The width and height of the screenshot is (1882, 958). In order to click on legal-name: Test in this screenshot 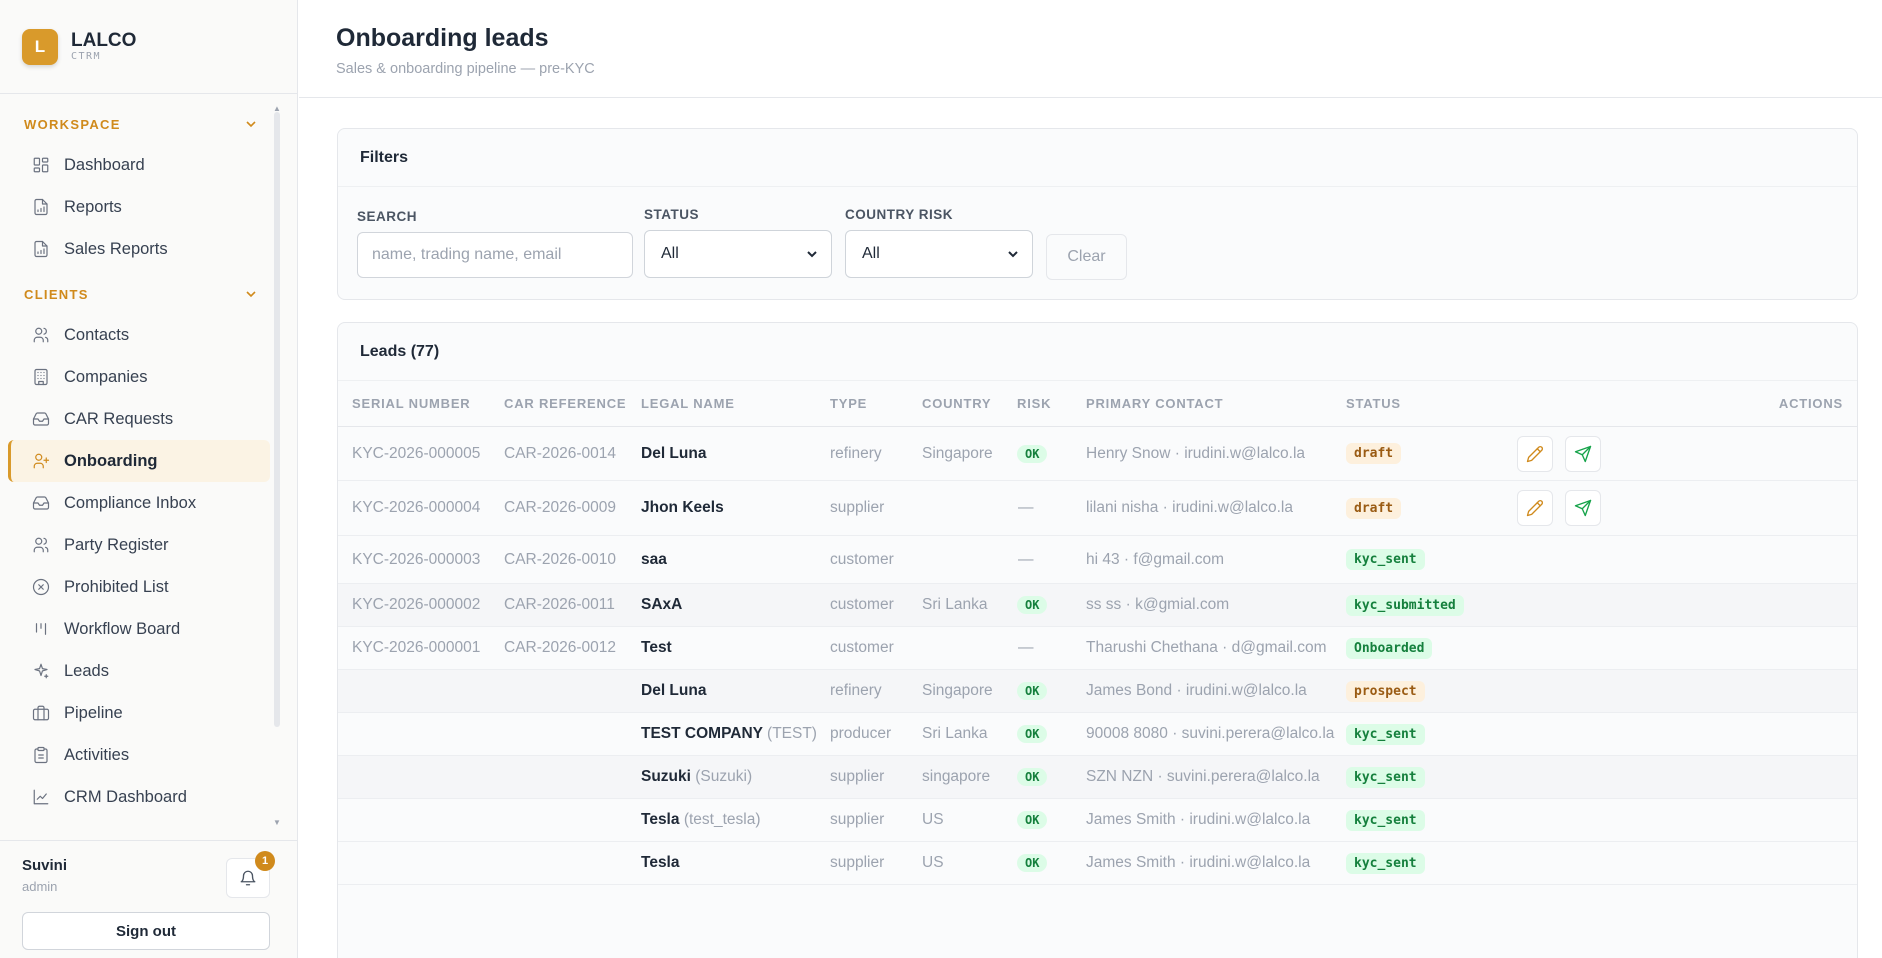, I will do `click(656, 648)`.